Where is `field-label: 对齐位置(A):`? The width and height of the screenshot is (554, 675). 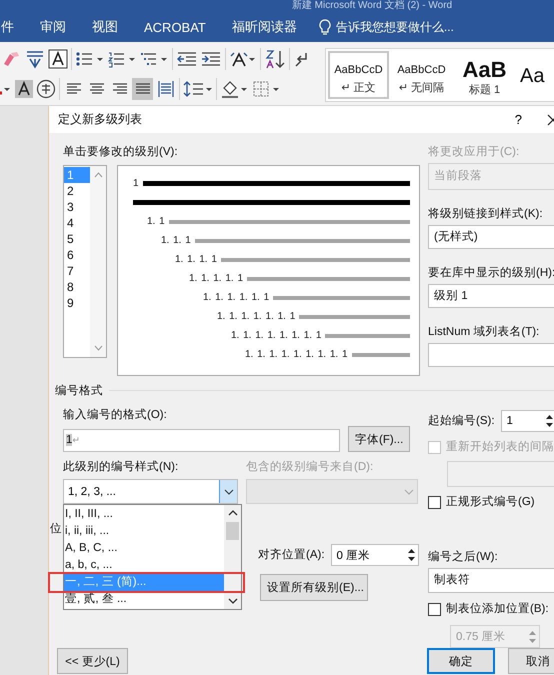
field-label: 对齐位置(A): is located at coordinates (291, 555).